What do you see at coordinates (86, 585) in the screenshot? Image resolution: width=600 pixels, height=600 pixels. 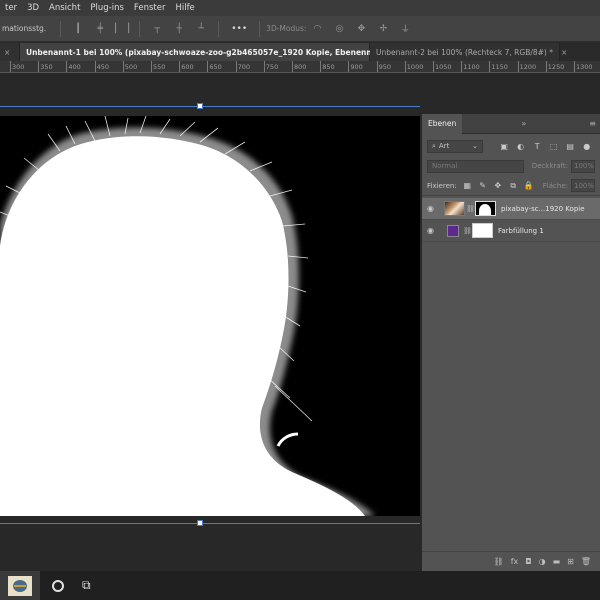 I see `task-view-icon: ⧉` at bounding box center [86, 585].